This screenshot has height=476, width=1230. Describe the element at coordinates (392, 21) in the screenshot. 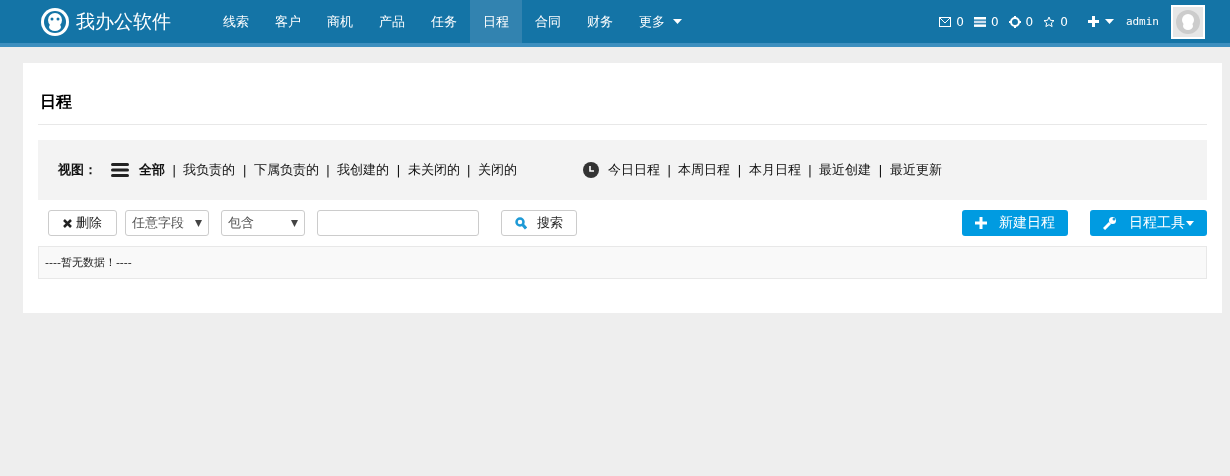

I see `nav-tab: 产品` at that location.